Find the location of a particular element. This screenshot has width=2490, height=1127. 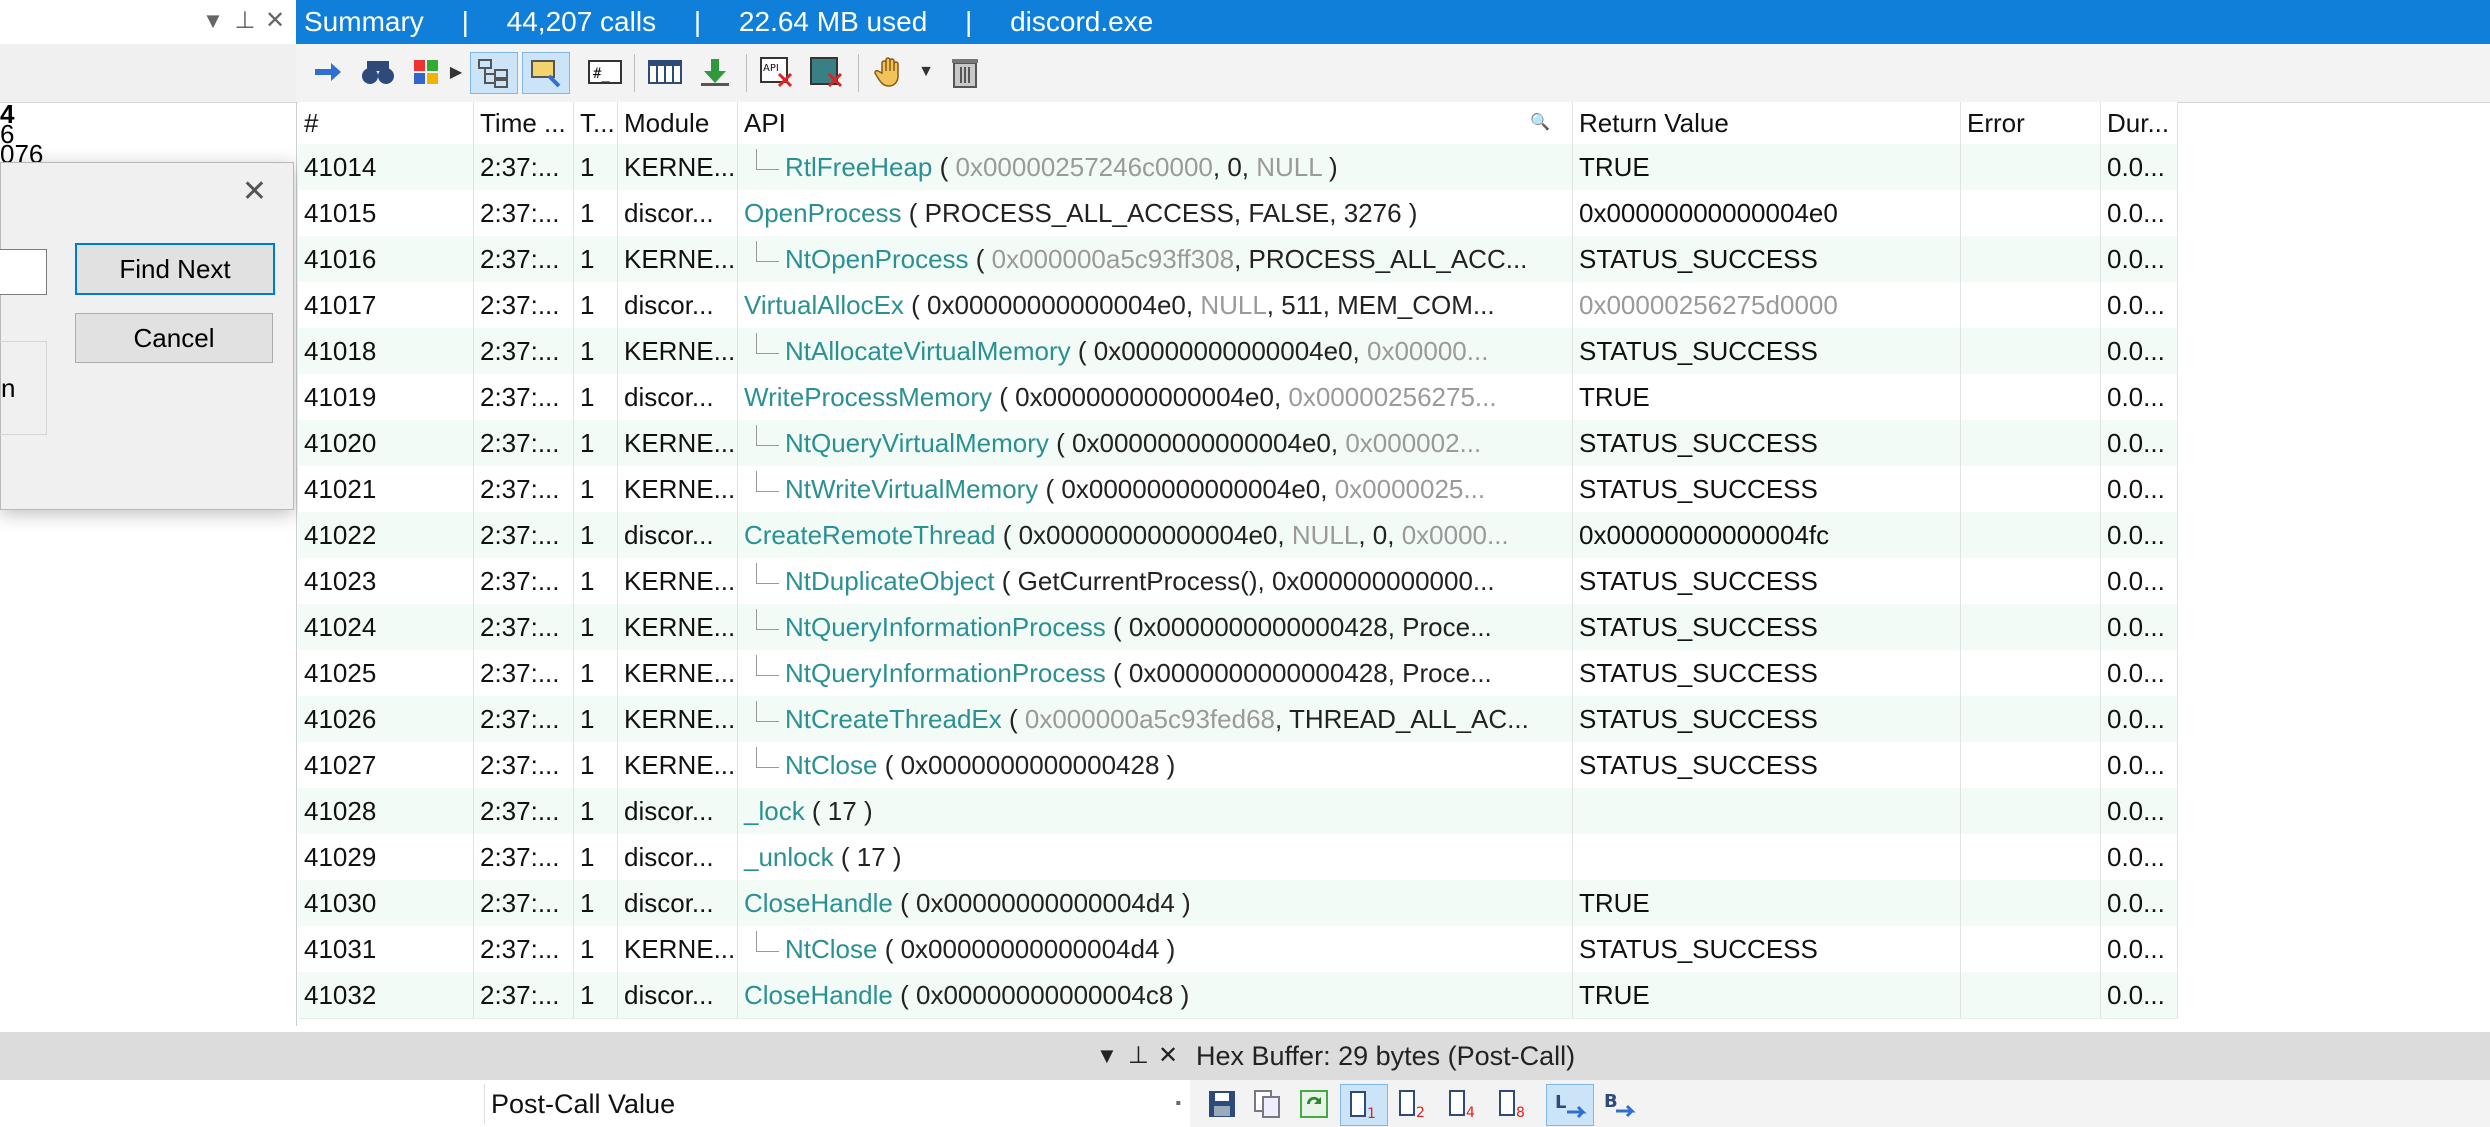

hand-icon is located at coordinates (891, 72).